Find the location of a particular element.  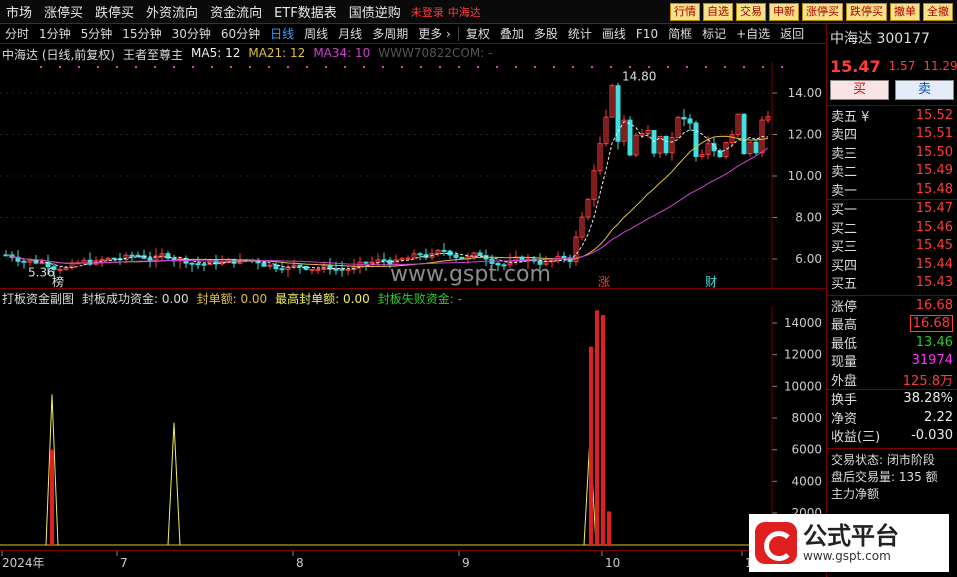

tool-simple-frame: 简框 is located at coordinates (680, 33).